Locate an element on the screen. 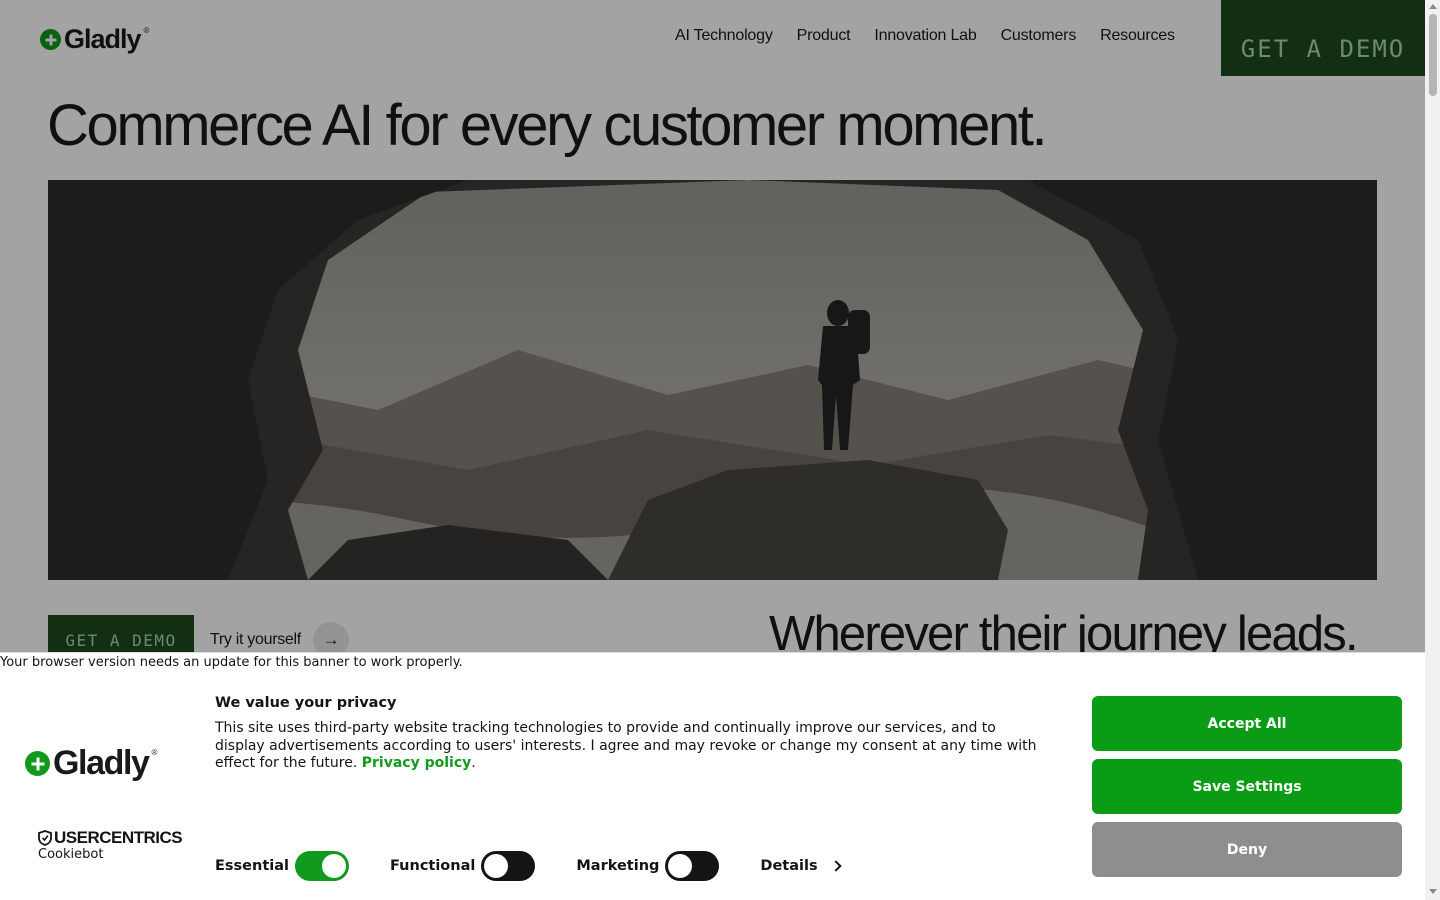 The height and width of the screenshot is (900, 1440). toggle-essential: Essential is located at coordinates (282, 866).